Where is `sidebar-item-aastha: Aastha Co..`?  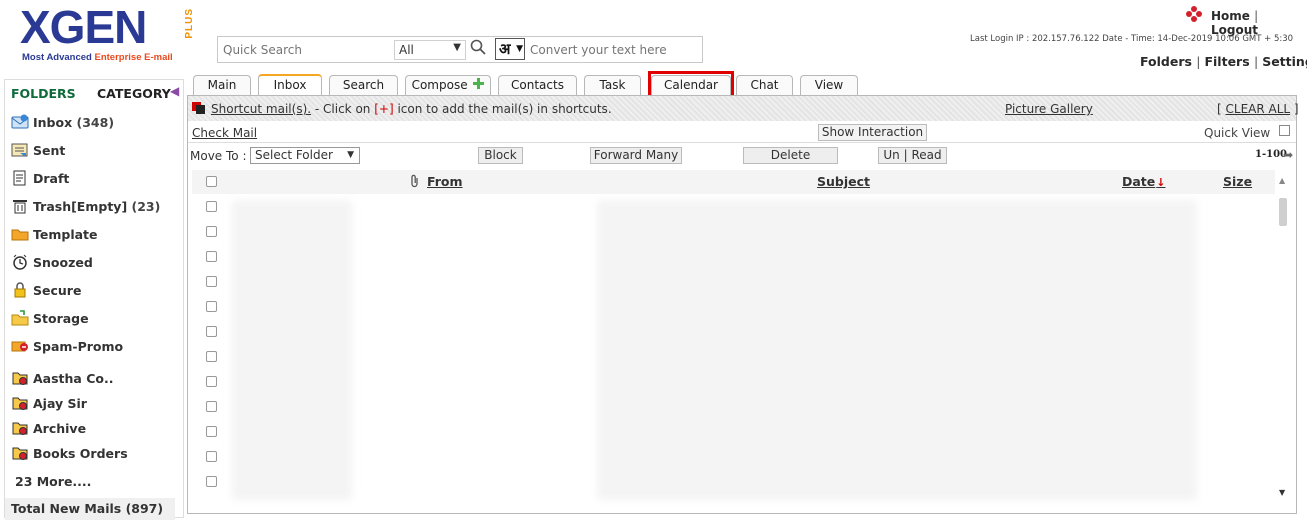
sidebar-item-aastha: Aastha Co.. is located at coordinates (62, 378).